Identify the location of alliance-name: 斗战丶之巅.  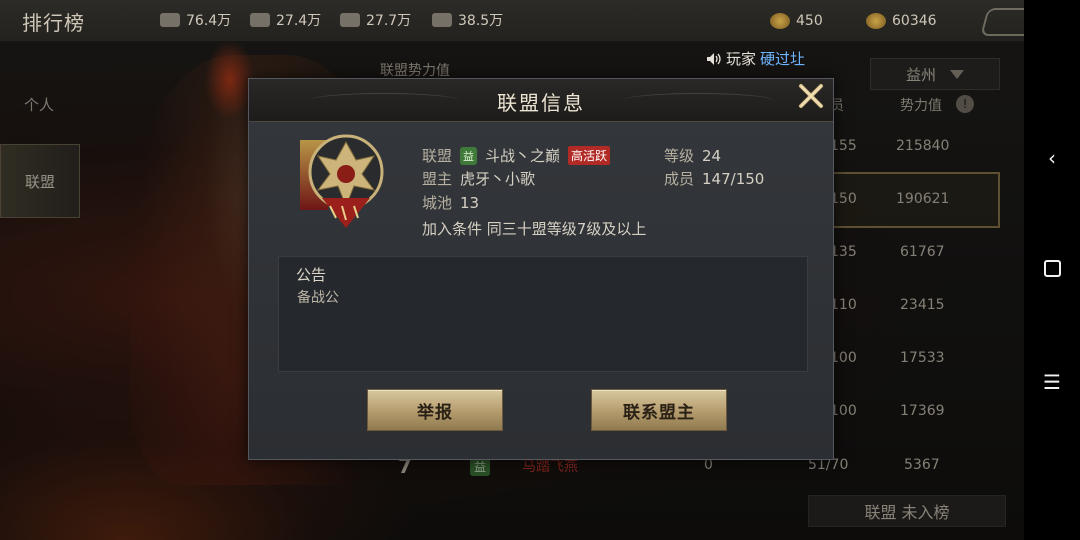
(523, 156).